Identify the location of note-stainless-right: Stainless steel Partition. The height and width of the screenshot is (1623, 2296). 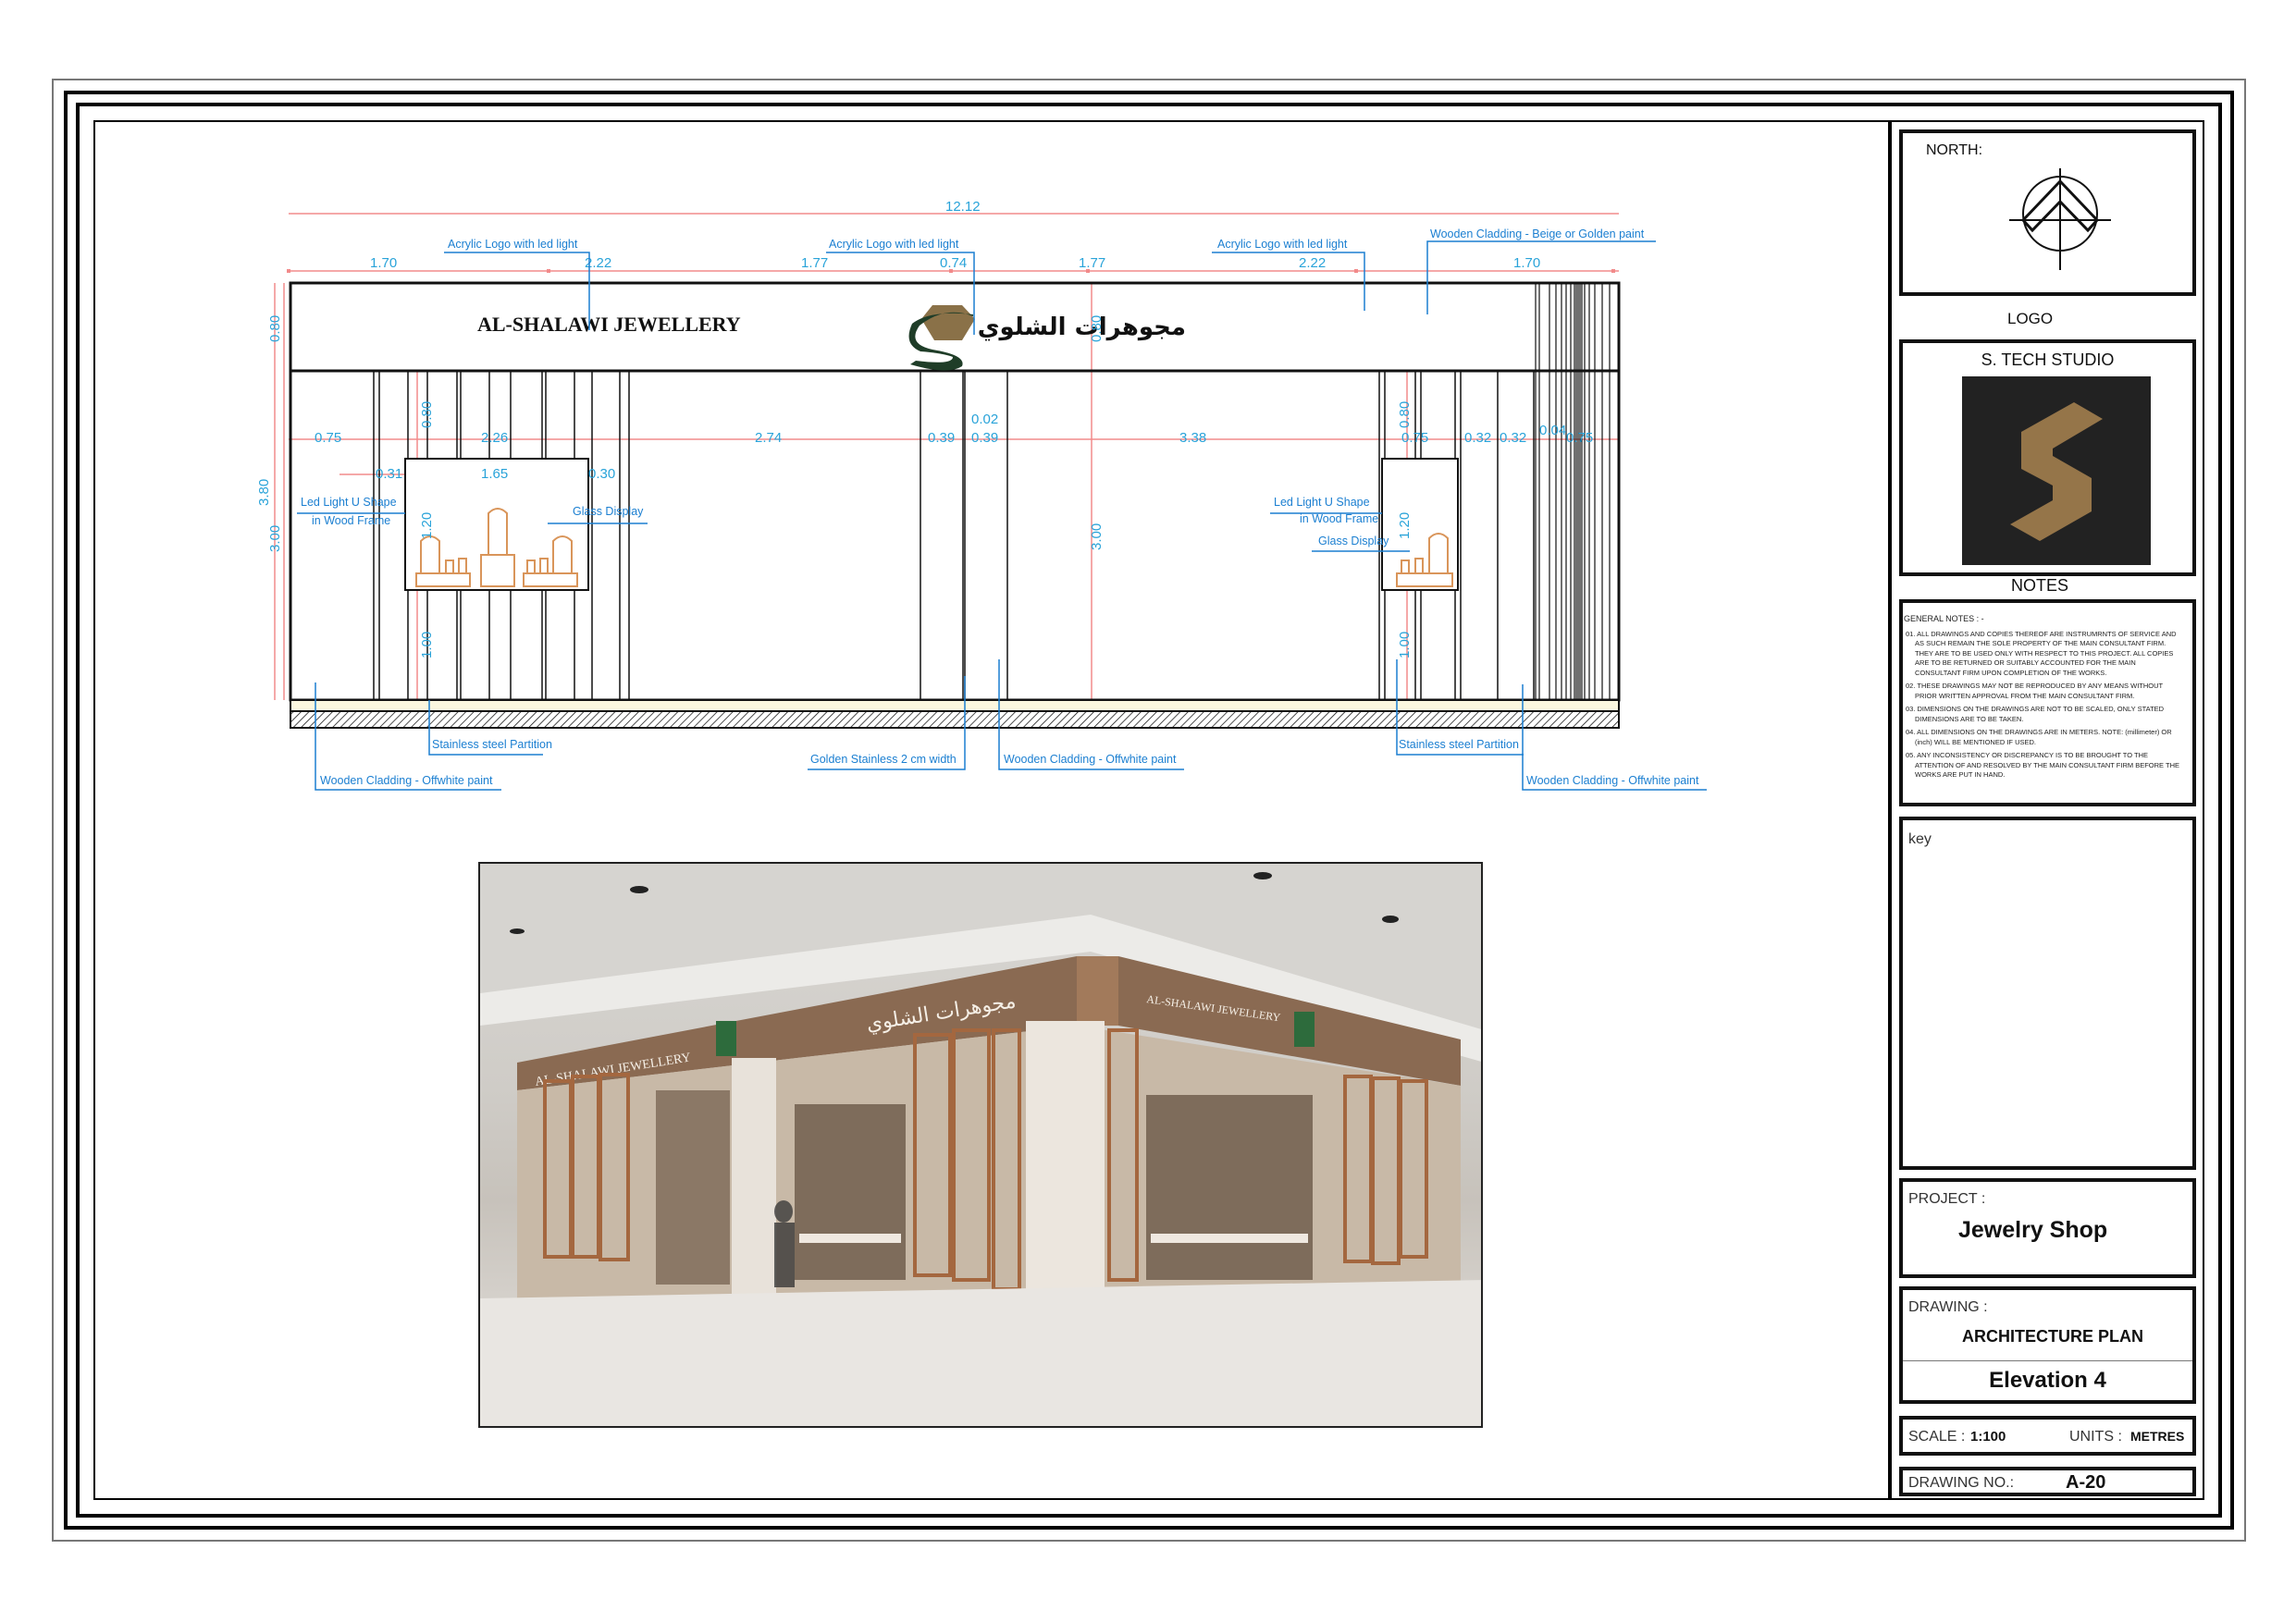
(1459, 744).